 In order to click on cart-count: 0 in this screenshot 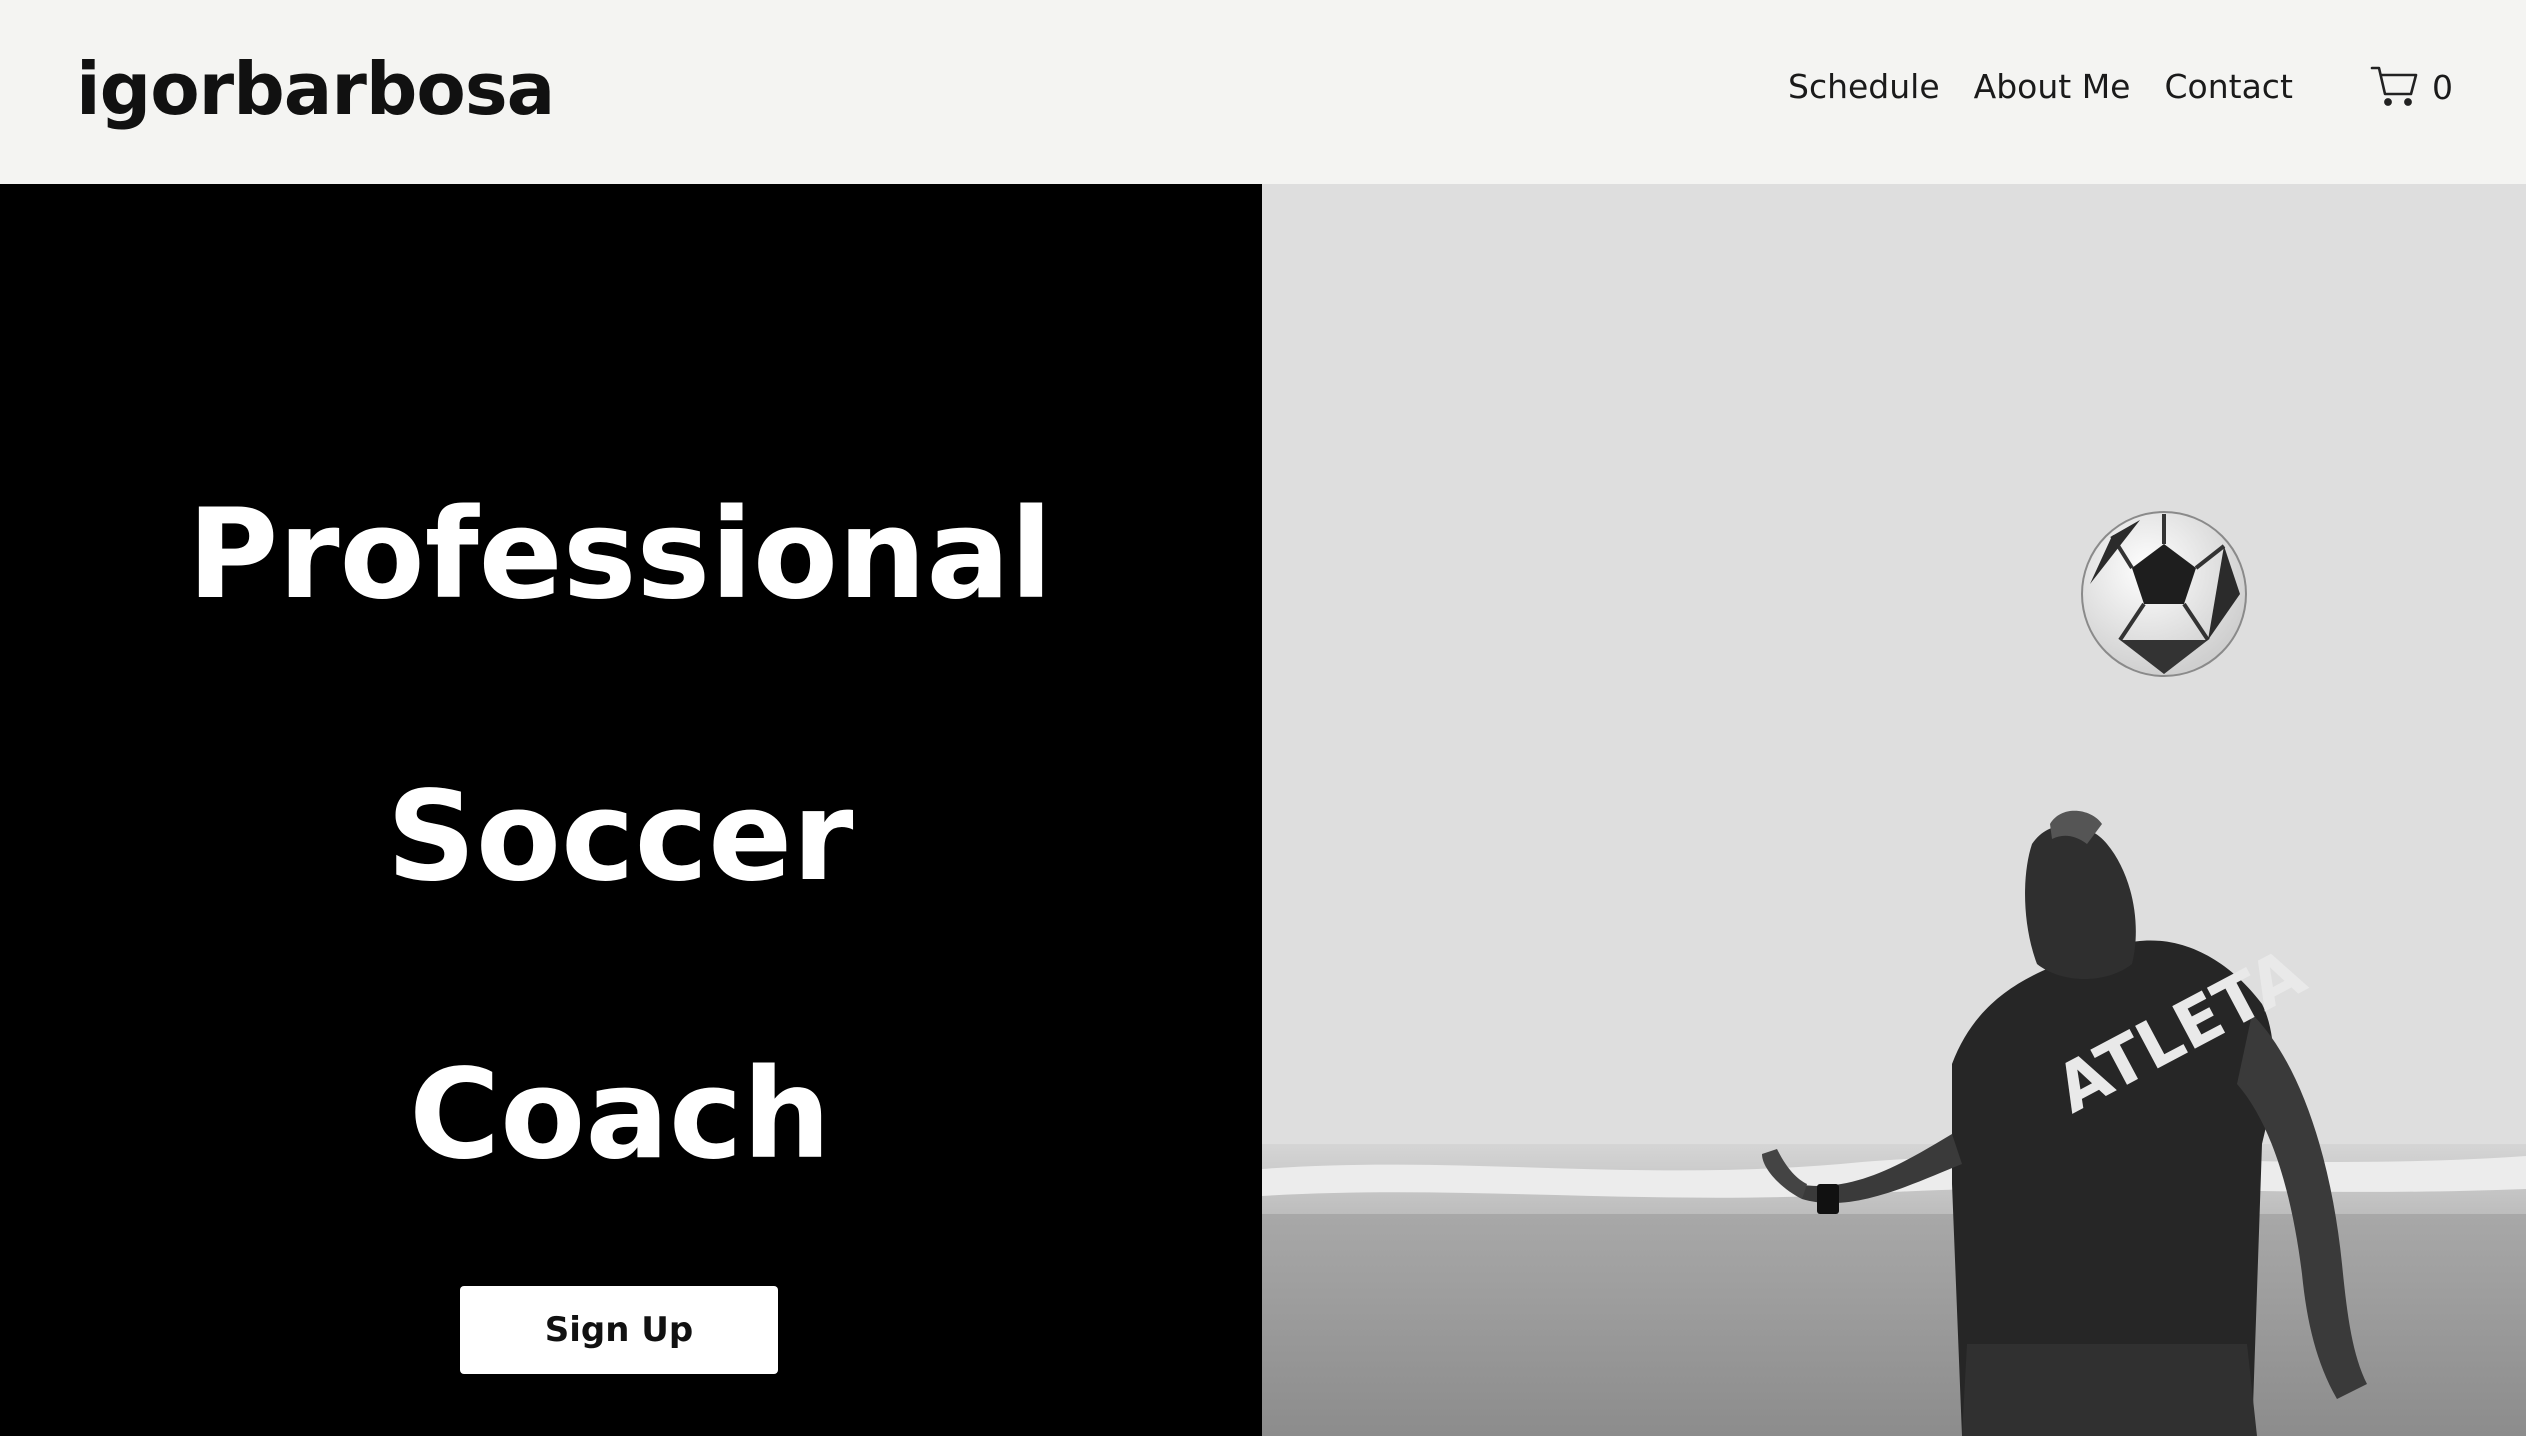, I will do `click(2442, 87)`.